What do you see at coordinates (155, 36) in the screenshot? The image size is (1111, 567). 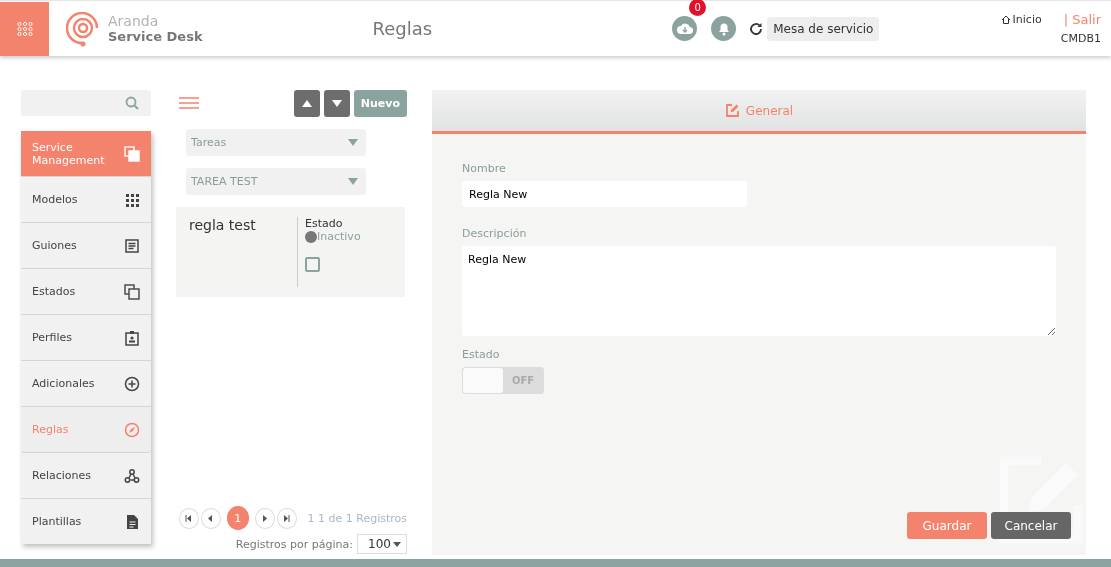 I see `brand-product: Service Desk` at bounding box center [155, 36].